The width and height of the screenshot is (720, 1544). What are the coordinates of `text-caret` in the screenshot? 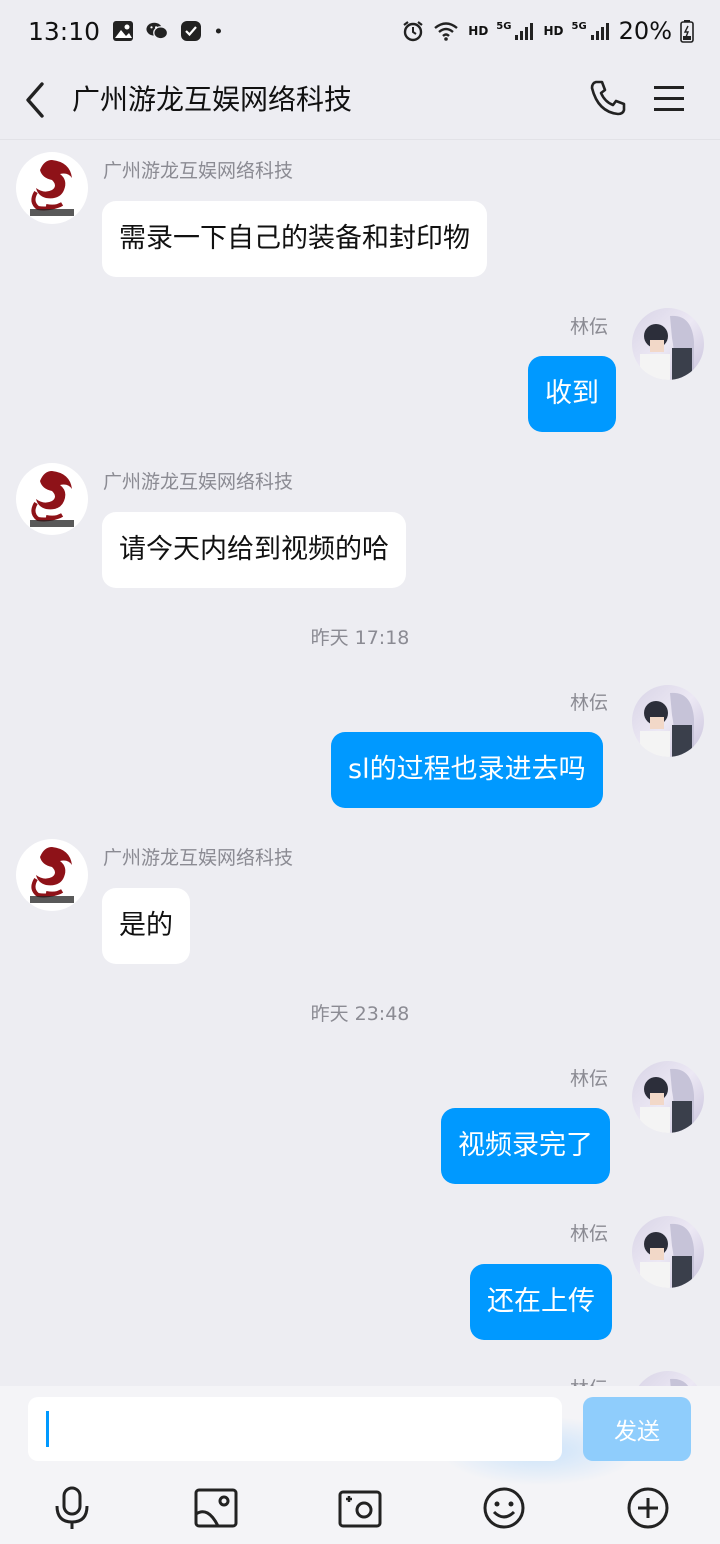 It's located at (47, 1429).